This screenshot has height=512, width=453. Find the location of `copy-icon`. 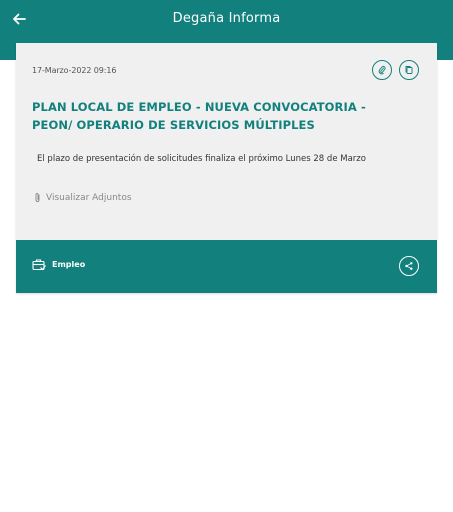

copy-icon is located at coordinates (409, 70).